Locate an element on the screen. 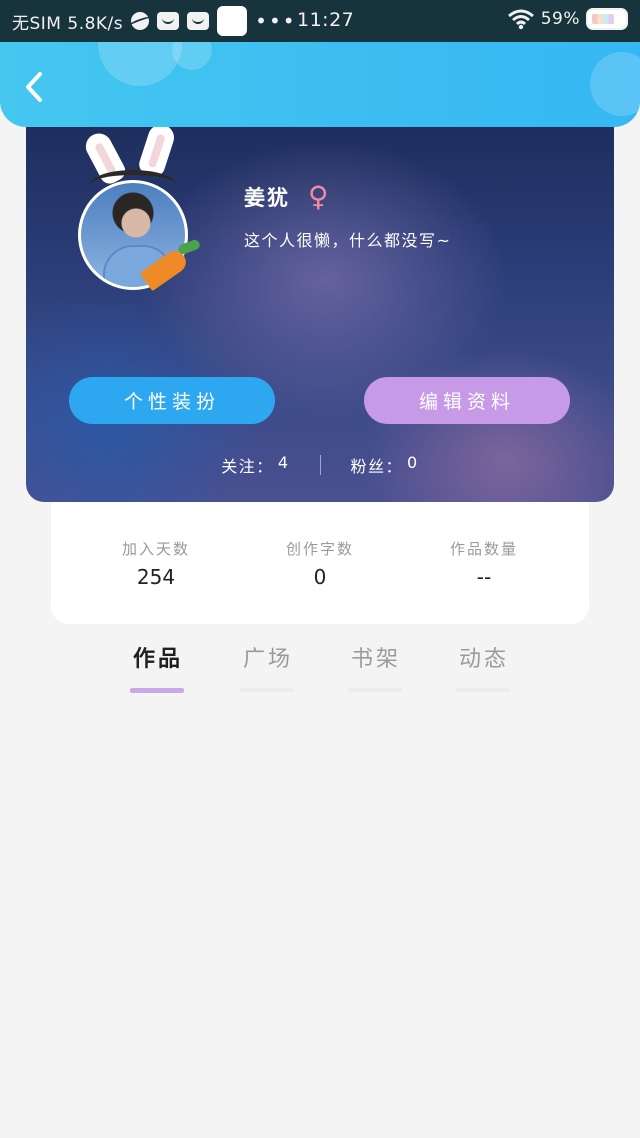  stat-label: 加入天数 is located at coordinates (155, 549).